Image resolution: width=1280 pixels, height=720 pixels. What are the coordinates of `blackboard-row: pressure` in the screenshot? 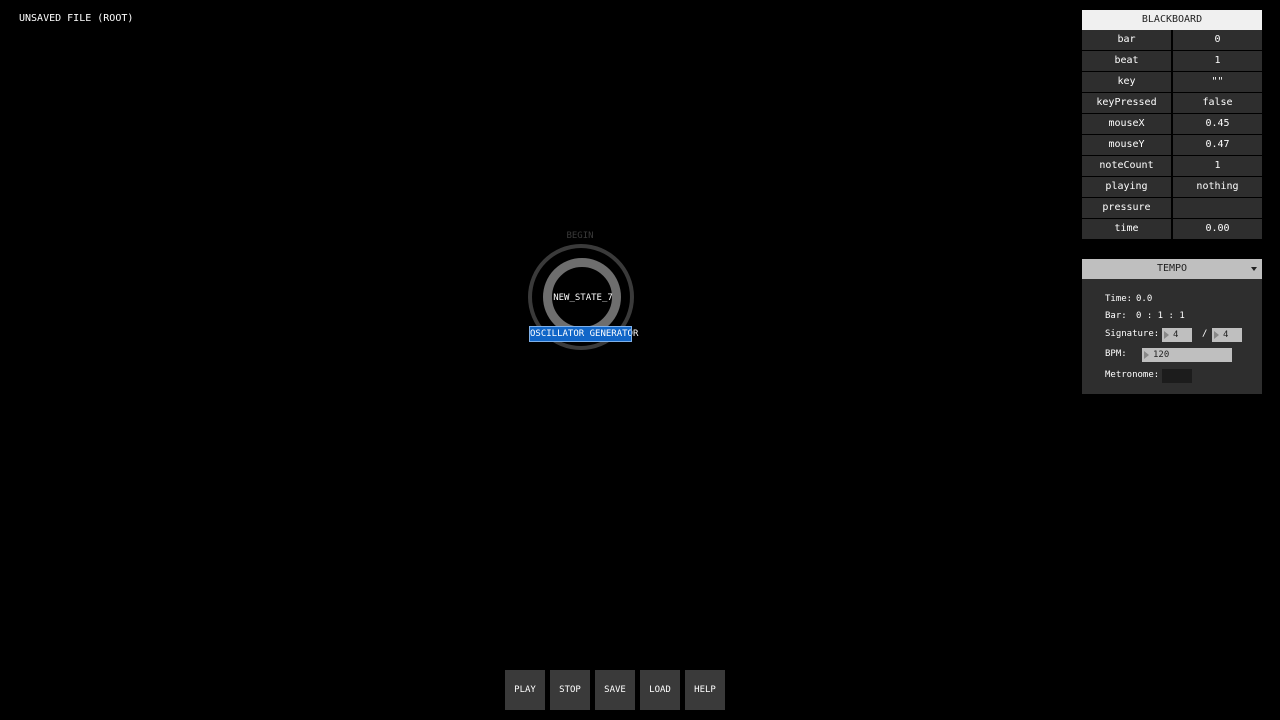 It's located at (1172, 208).